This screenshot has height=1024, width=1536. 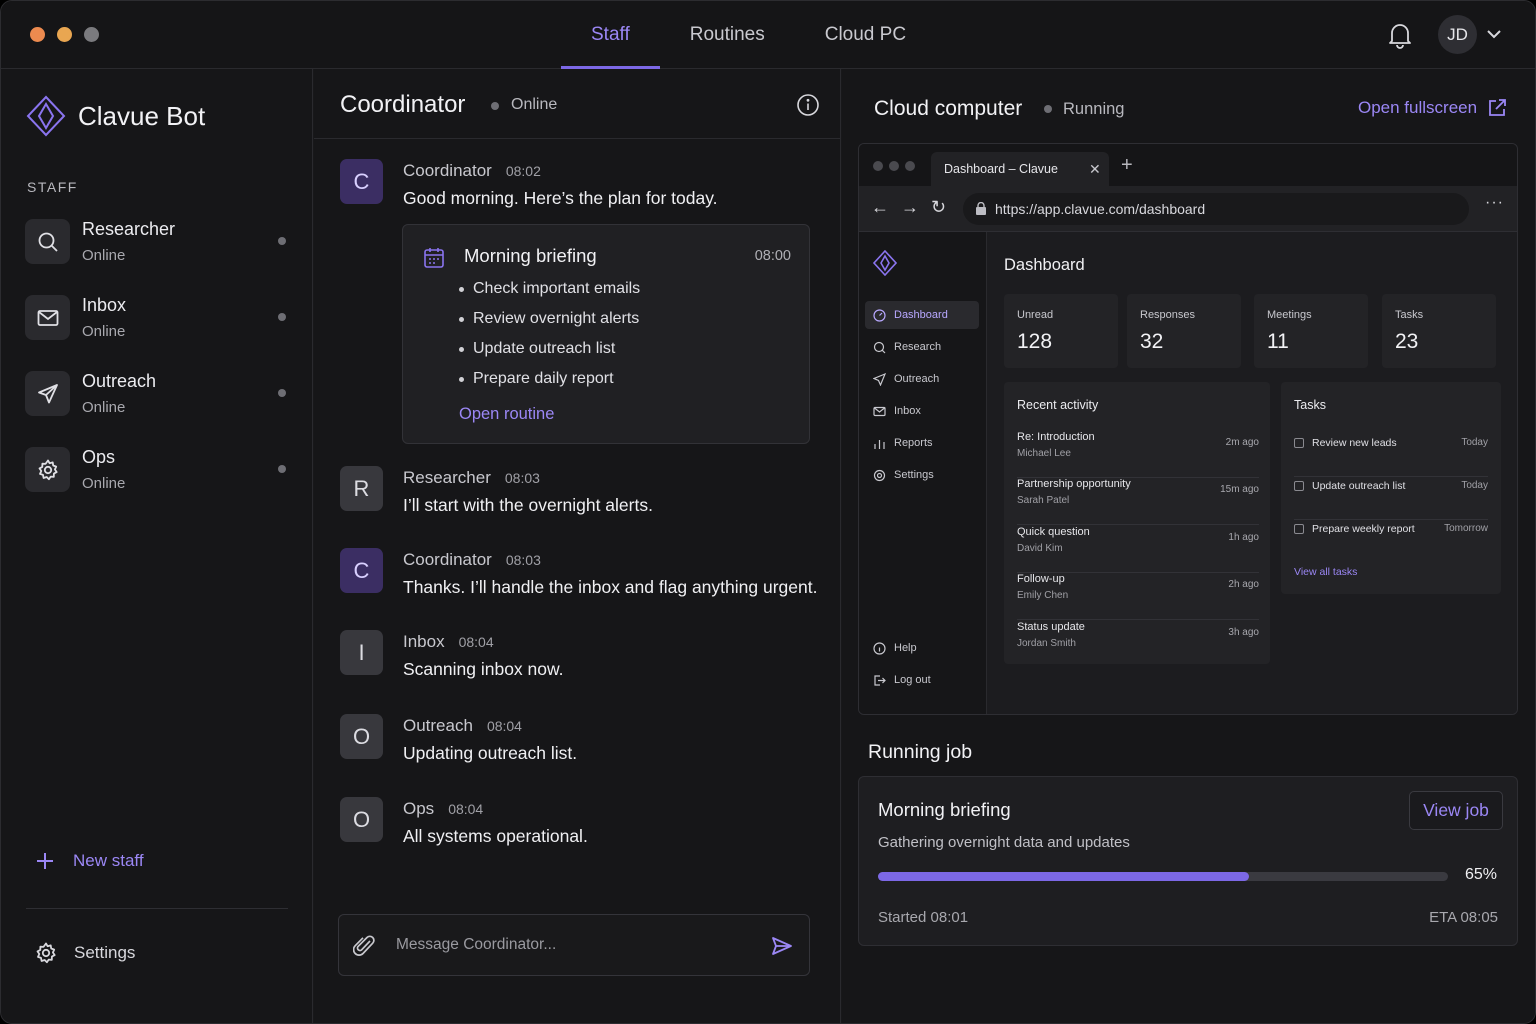 What do you see at coordinates (1184, 331) in the screenshot?
I see `stat-card-responses: Responses 32` at bounding box center [1184, 331].